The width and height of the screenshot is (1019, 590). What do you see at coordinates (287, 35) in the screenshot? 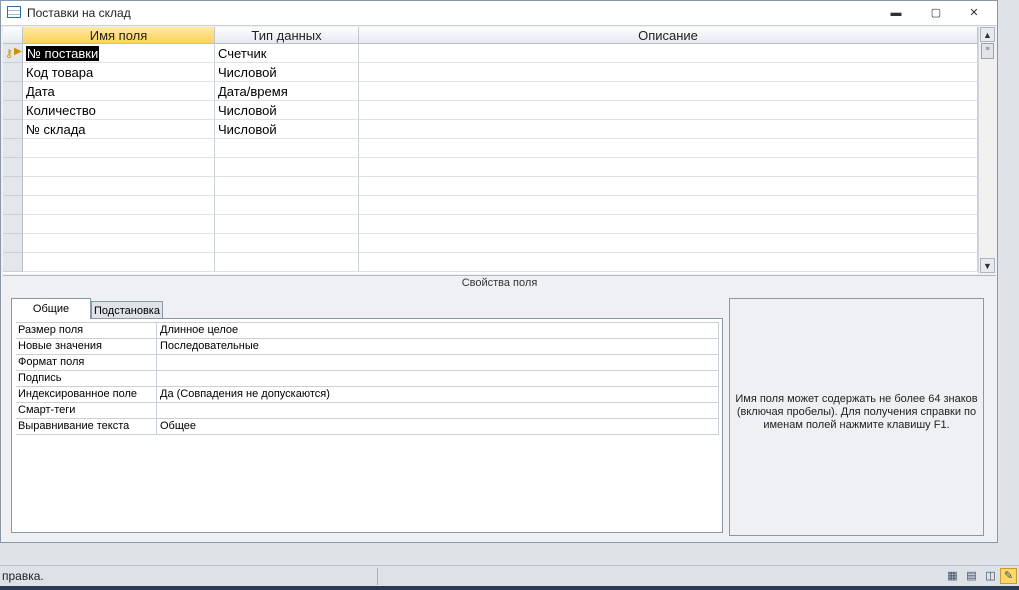
I see `column-header-data-type: Тип данных` at bounding box center [287, 35].